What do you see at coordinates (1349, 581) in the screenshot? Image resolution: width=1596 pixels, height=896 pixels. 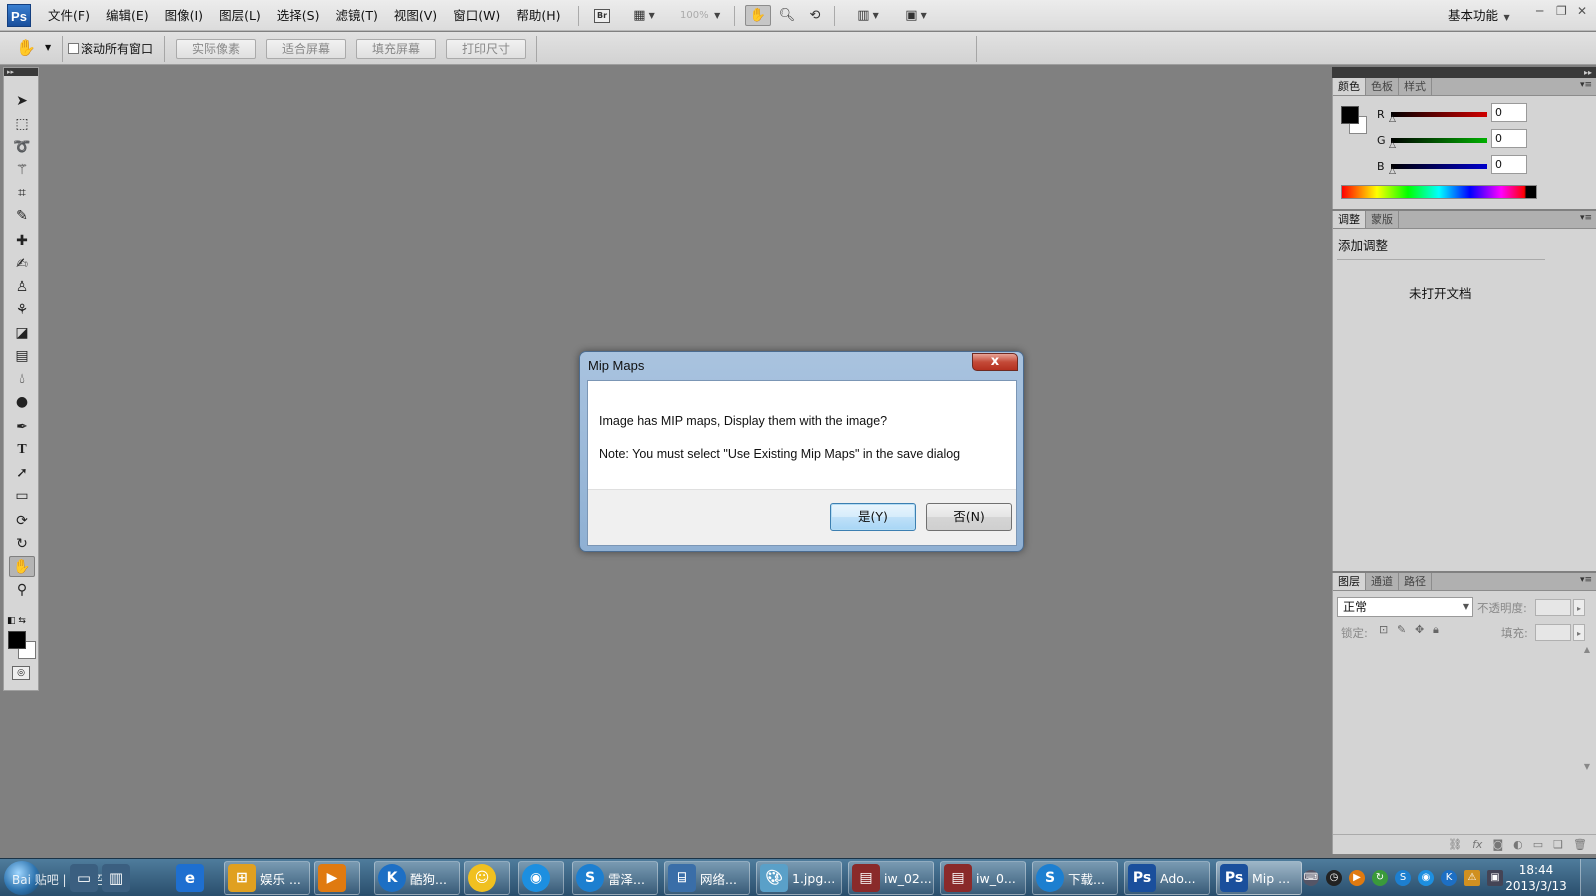 I see `tab-layers: 图层` at bounding box center [1349, 581].